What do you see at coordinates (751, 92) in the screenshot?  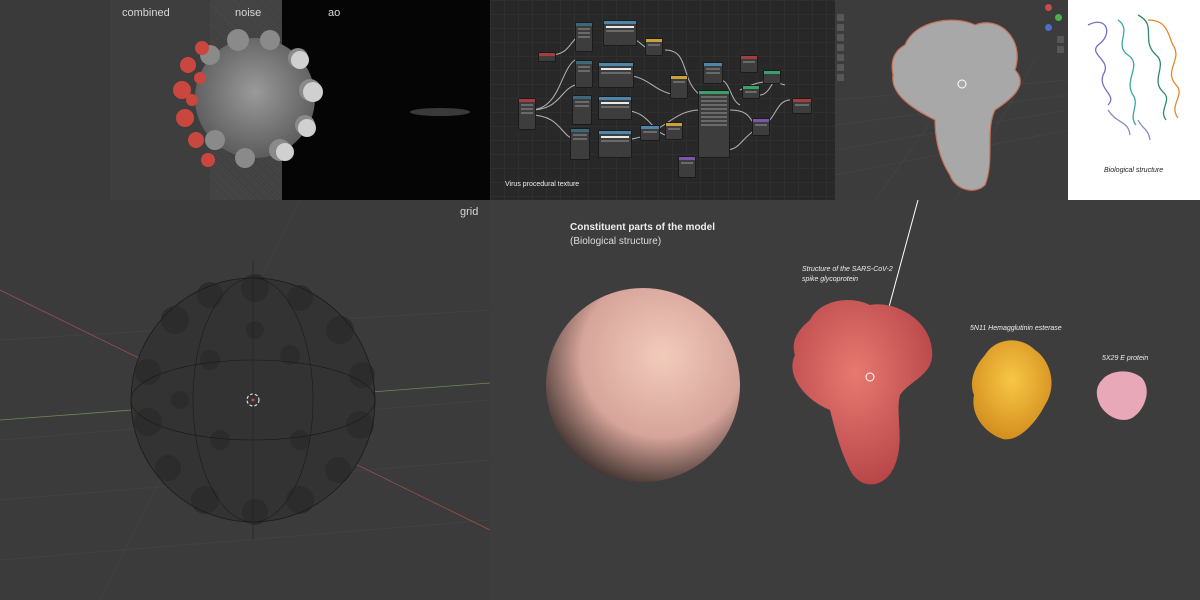 I see `node-h` at bounding box center [751, 92].